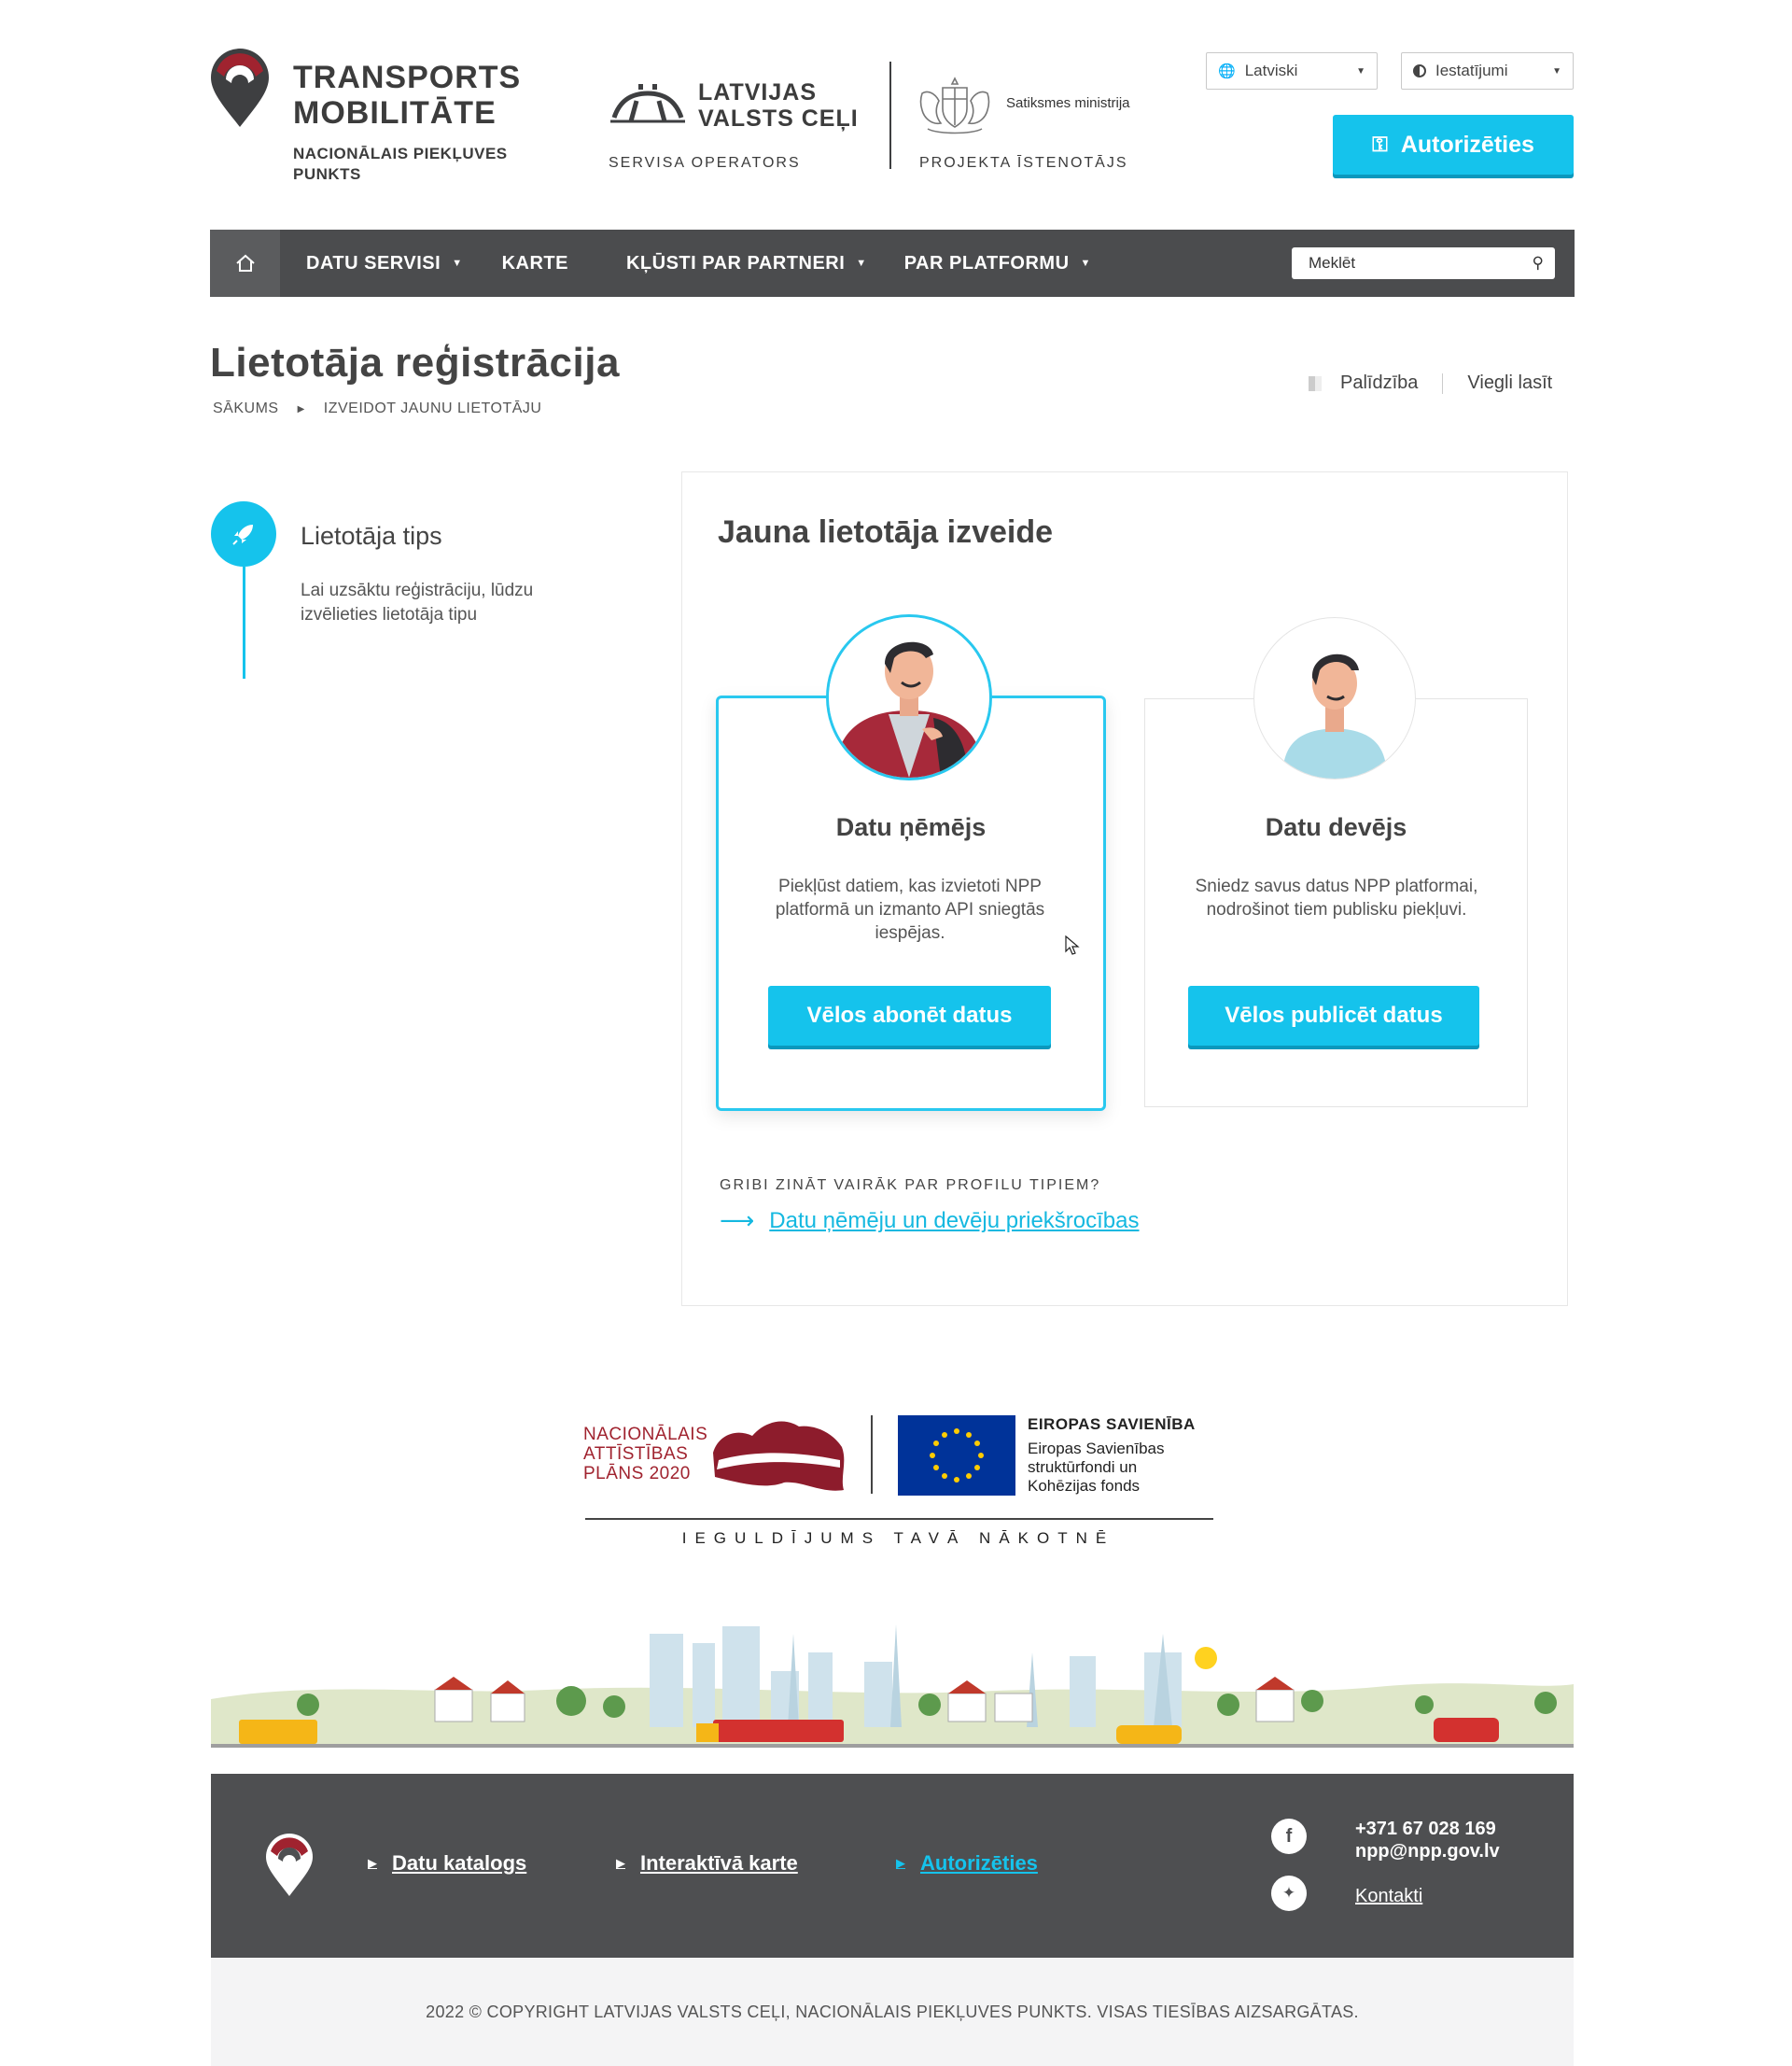  What do you see at coordinates (1289, 1893) in the screenshot?
I see `twitter-icon: ✦` at bounding box center [1289, 1893].